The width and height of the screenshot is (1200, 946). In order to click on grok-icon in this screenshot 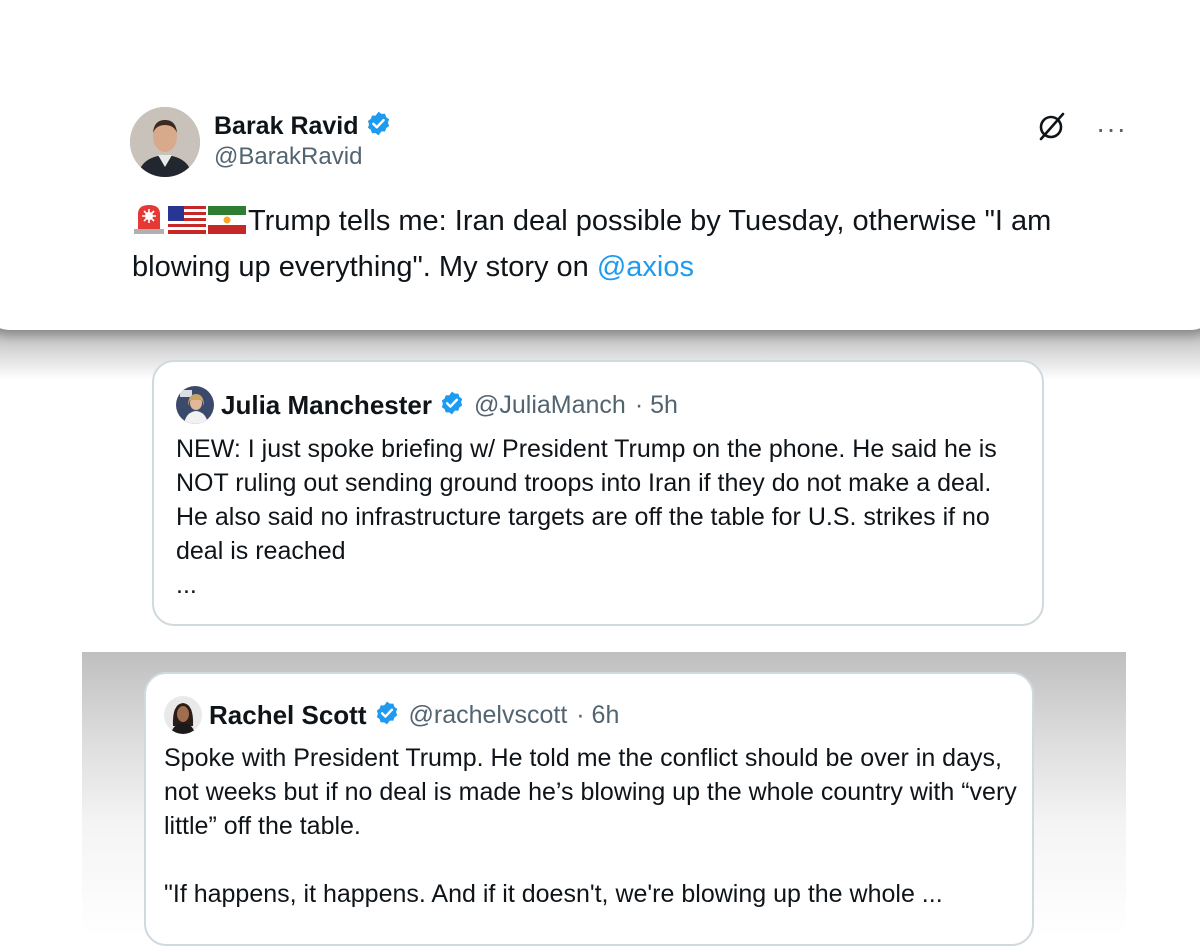, I will do `click(1052, 128)`.